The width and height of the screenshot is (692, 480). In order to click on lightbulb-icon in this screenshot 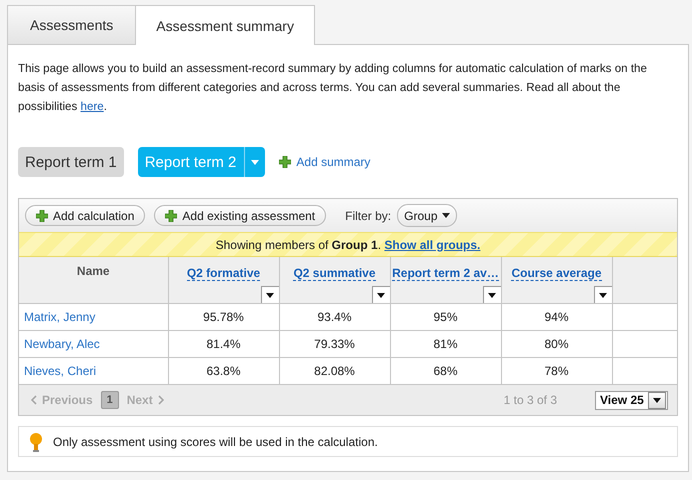, I will do `click(36, 442)`.